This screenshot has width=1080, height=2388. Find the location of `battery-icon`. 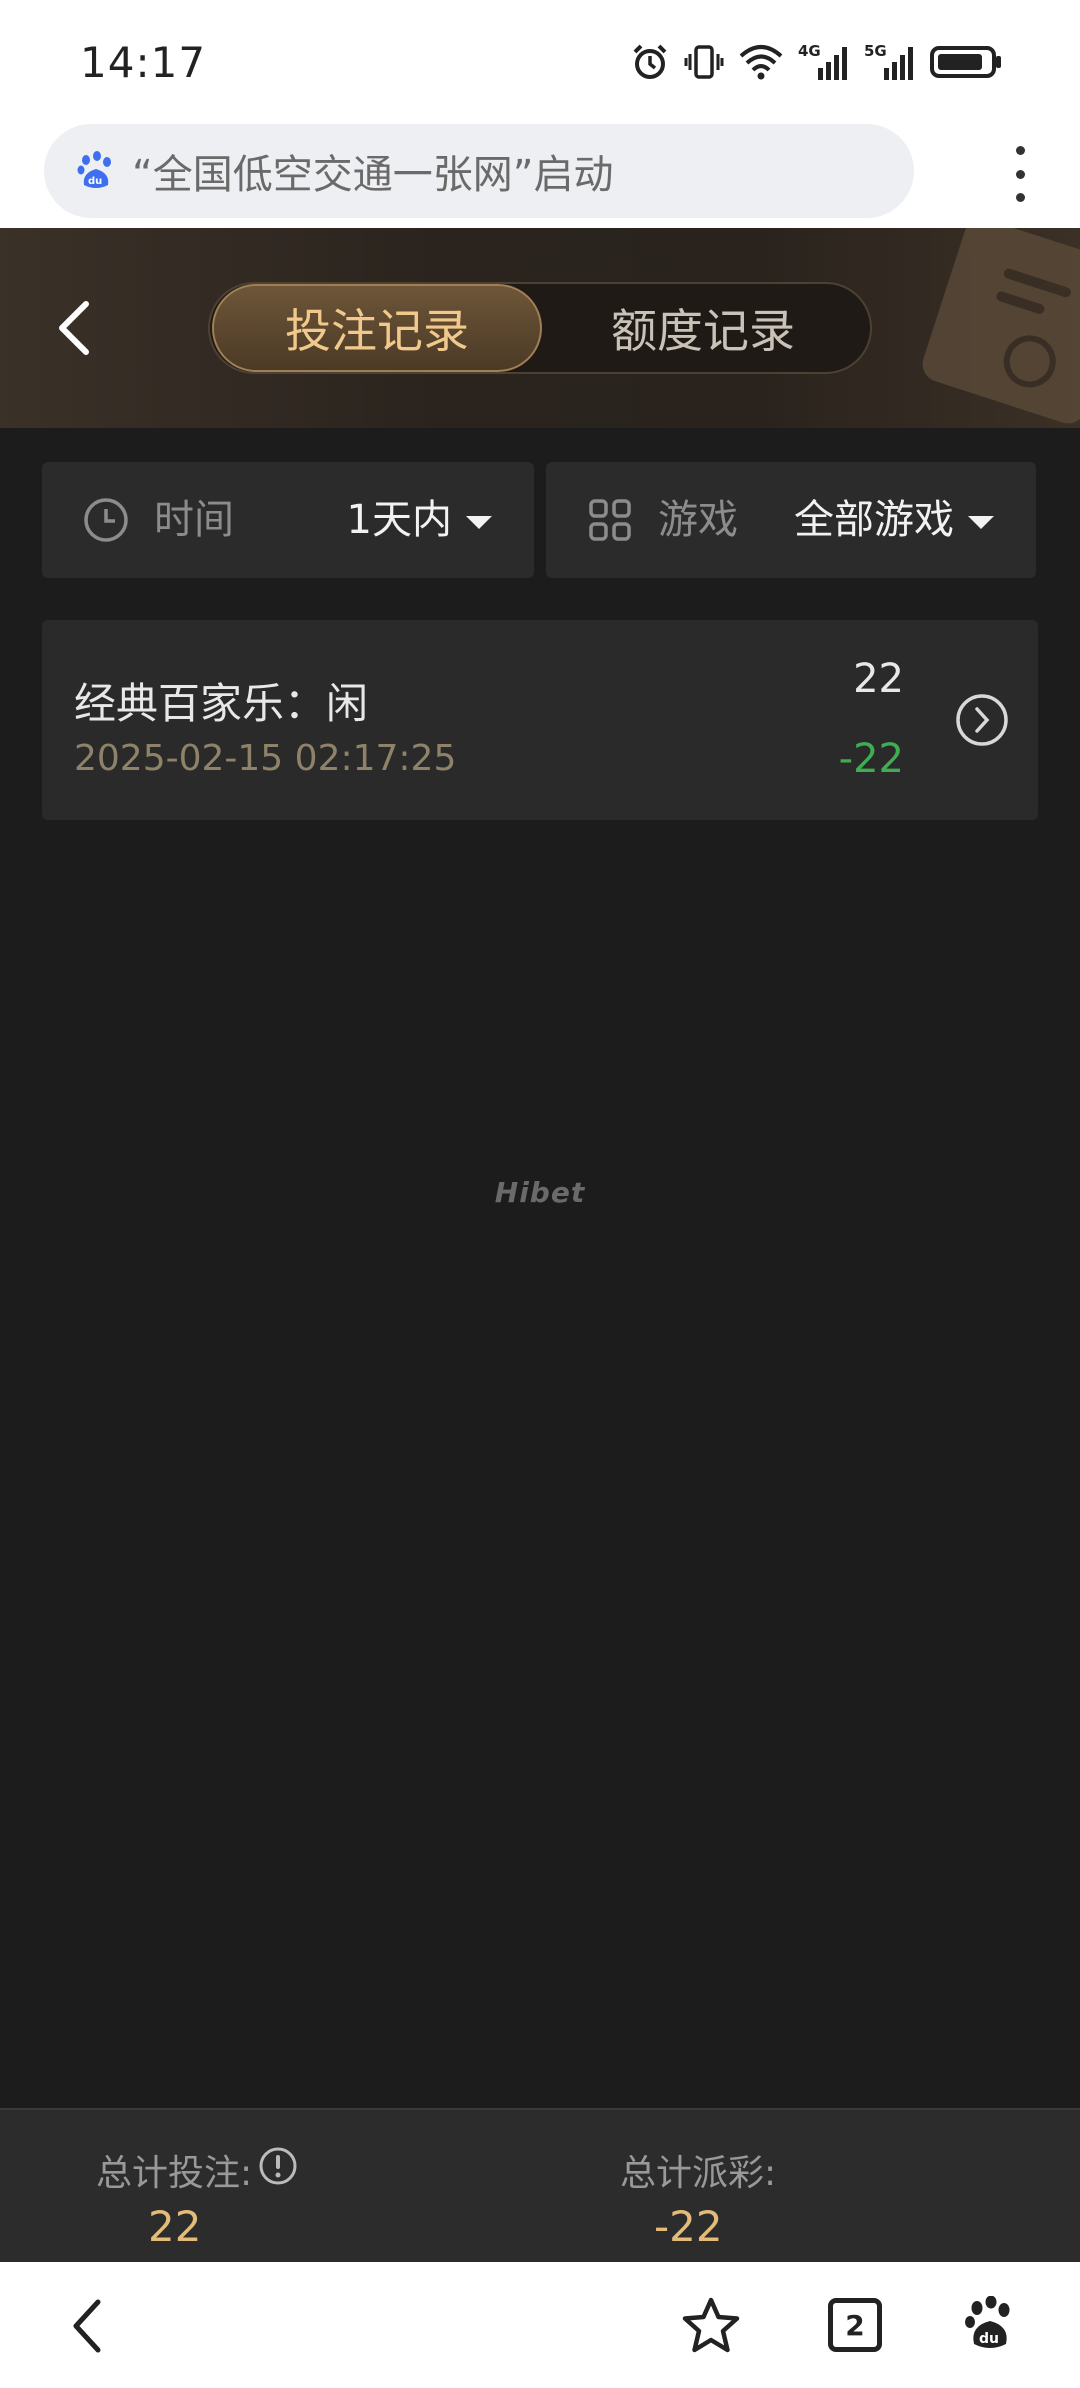

battery-icon is located at coordinates (965, 62).